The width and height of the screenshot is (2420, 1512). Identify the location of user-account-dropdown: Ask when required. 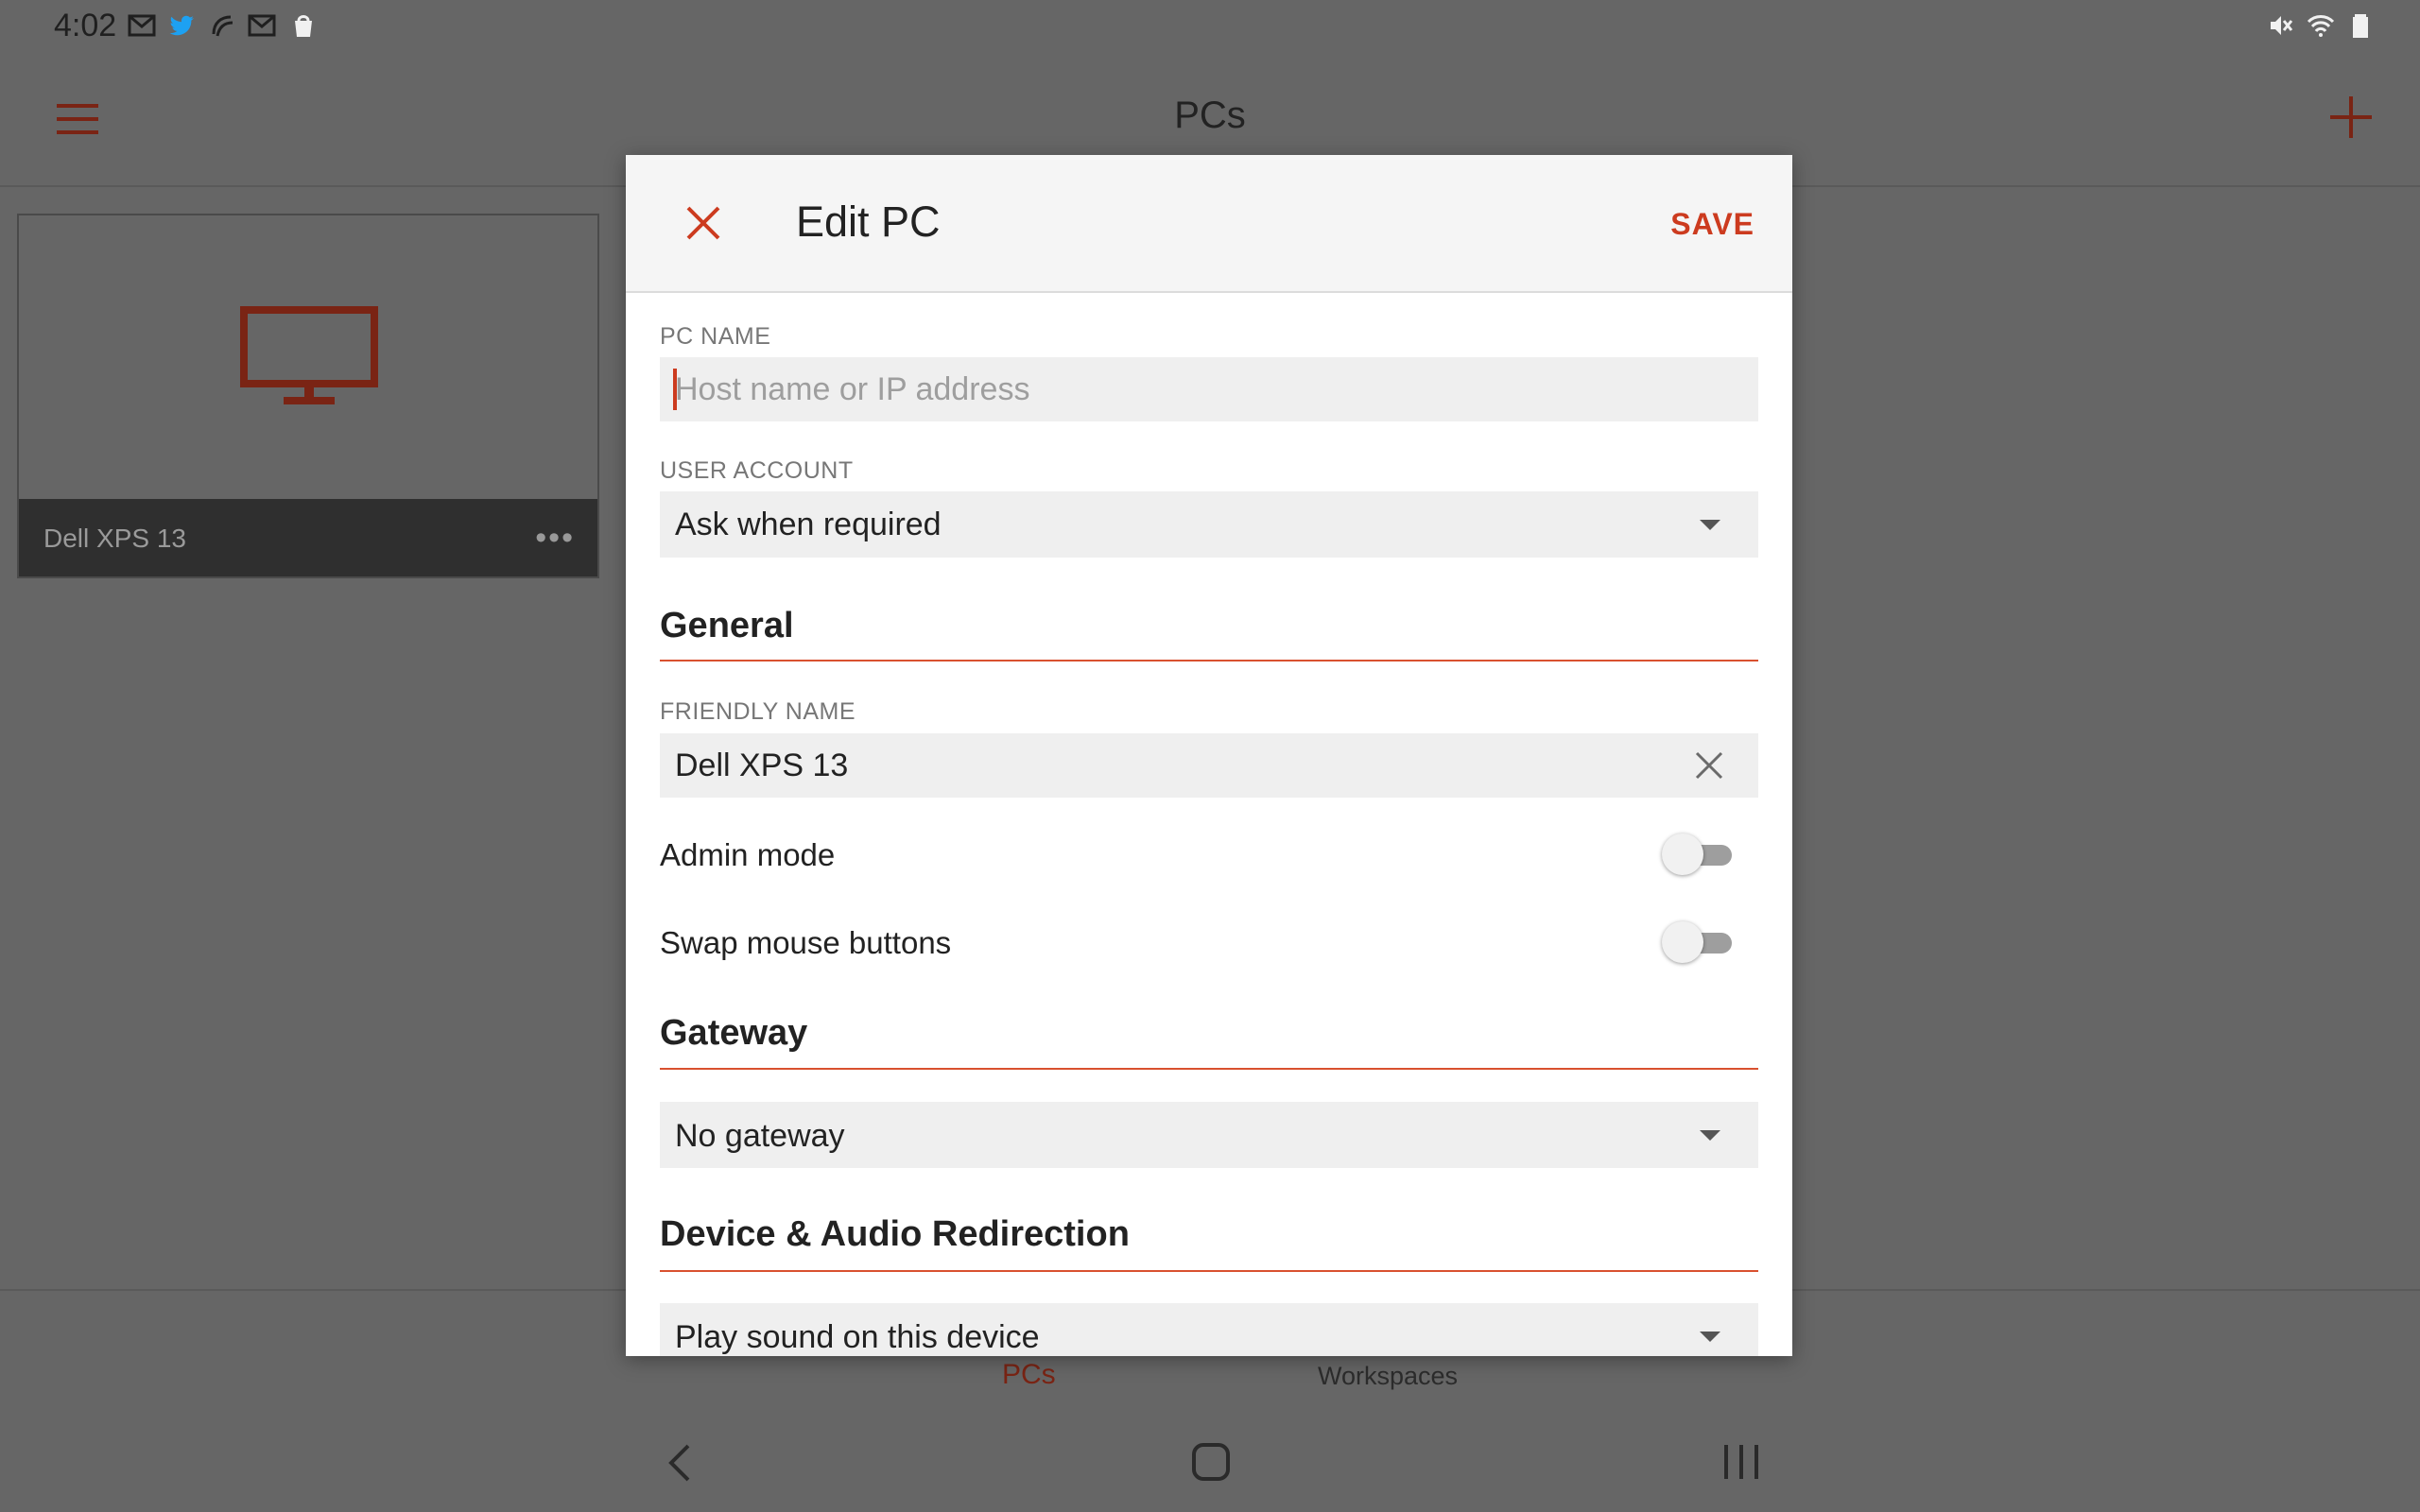
(1209, 524).